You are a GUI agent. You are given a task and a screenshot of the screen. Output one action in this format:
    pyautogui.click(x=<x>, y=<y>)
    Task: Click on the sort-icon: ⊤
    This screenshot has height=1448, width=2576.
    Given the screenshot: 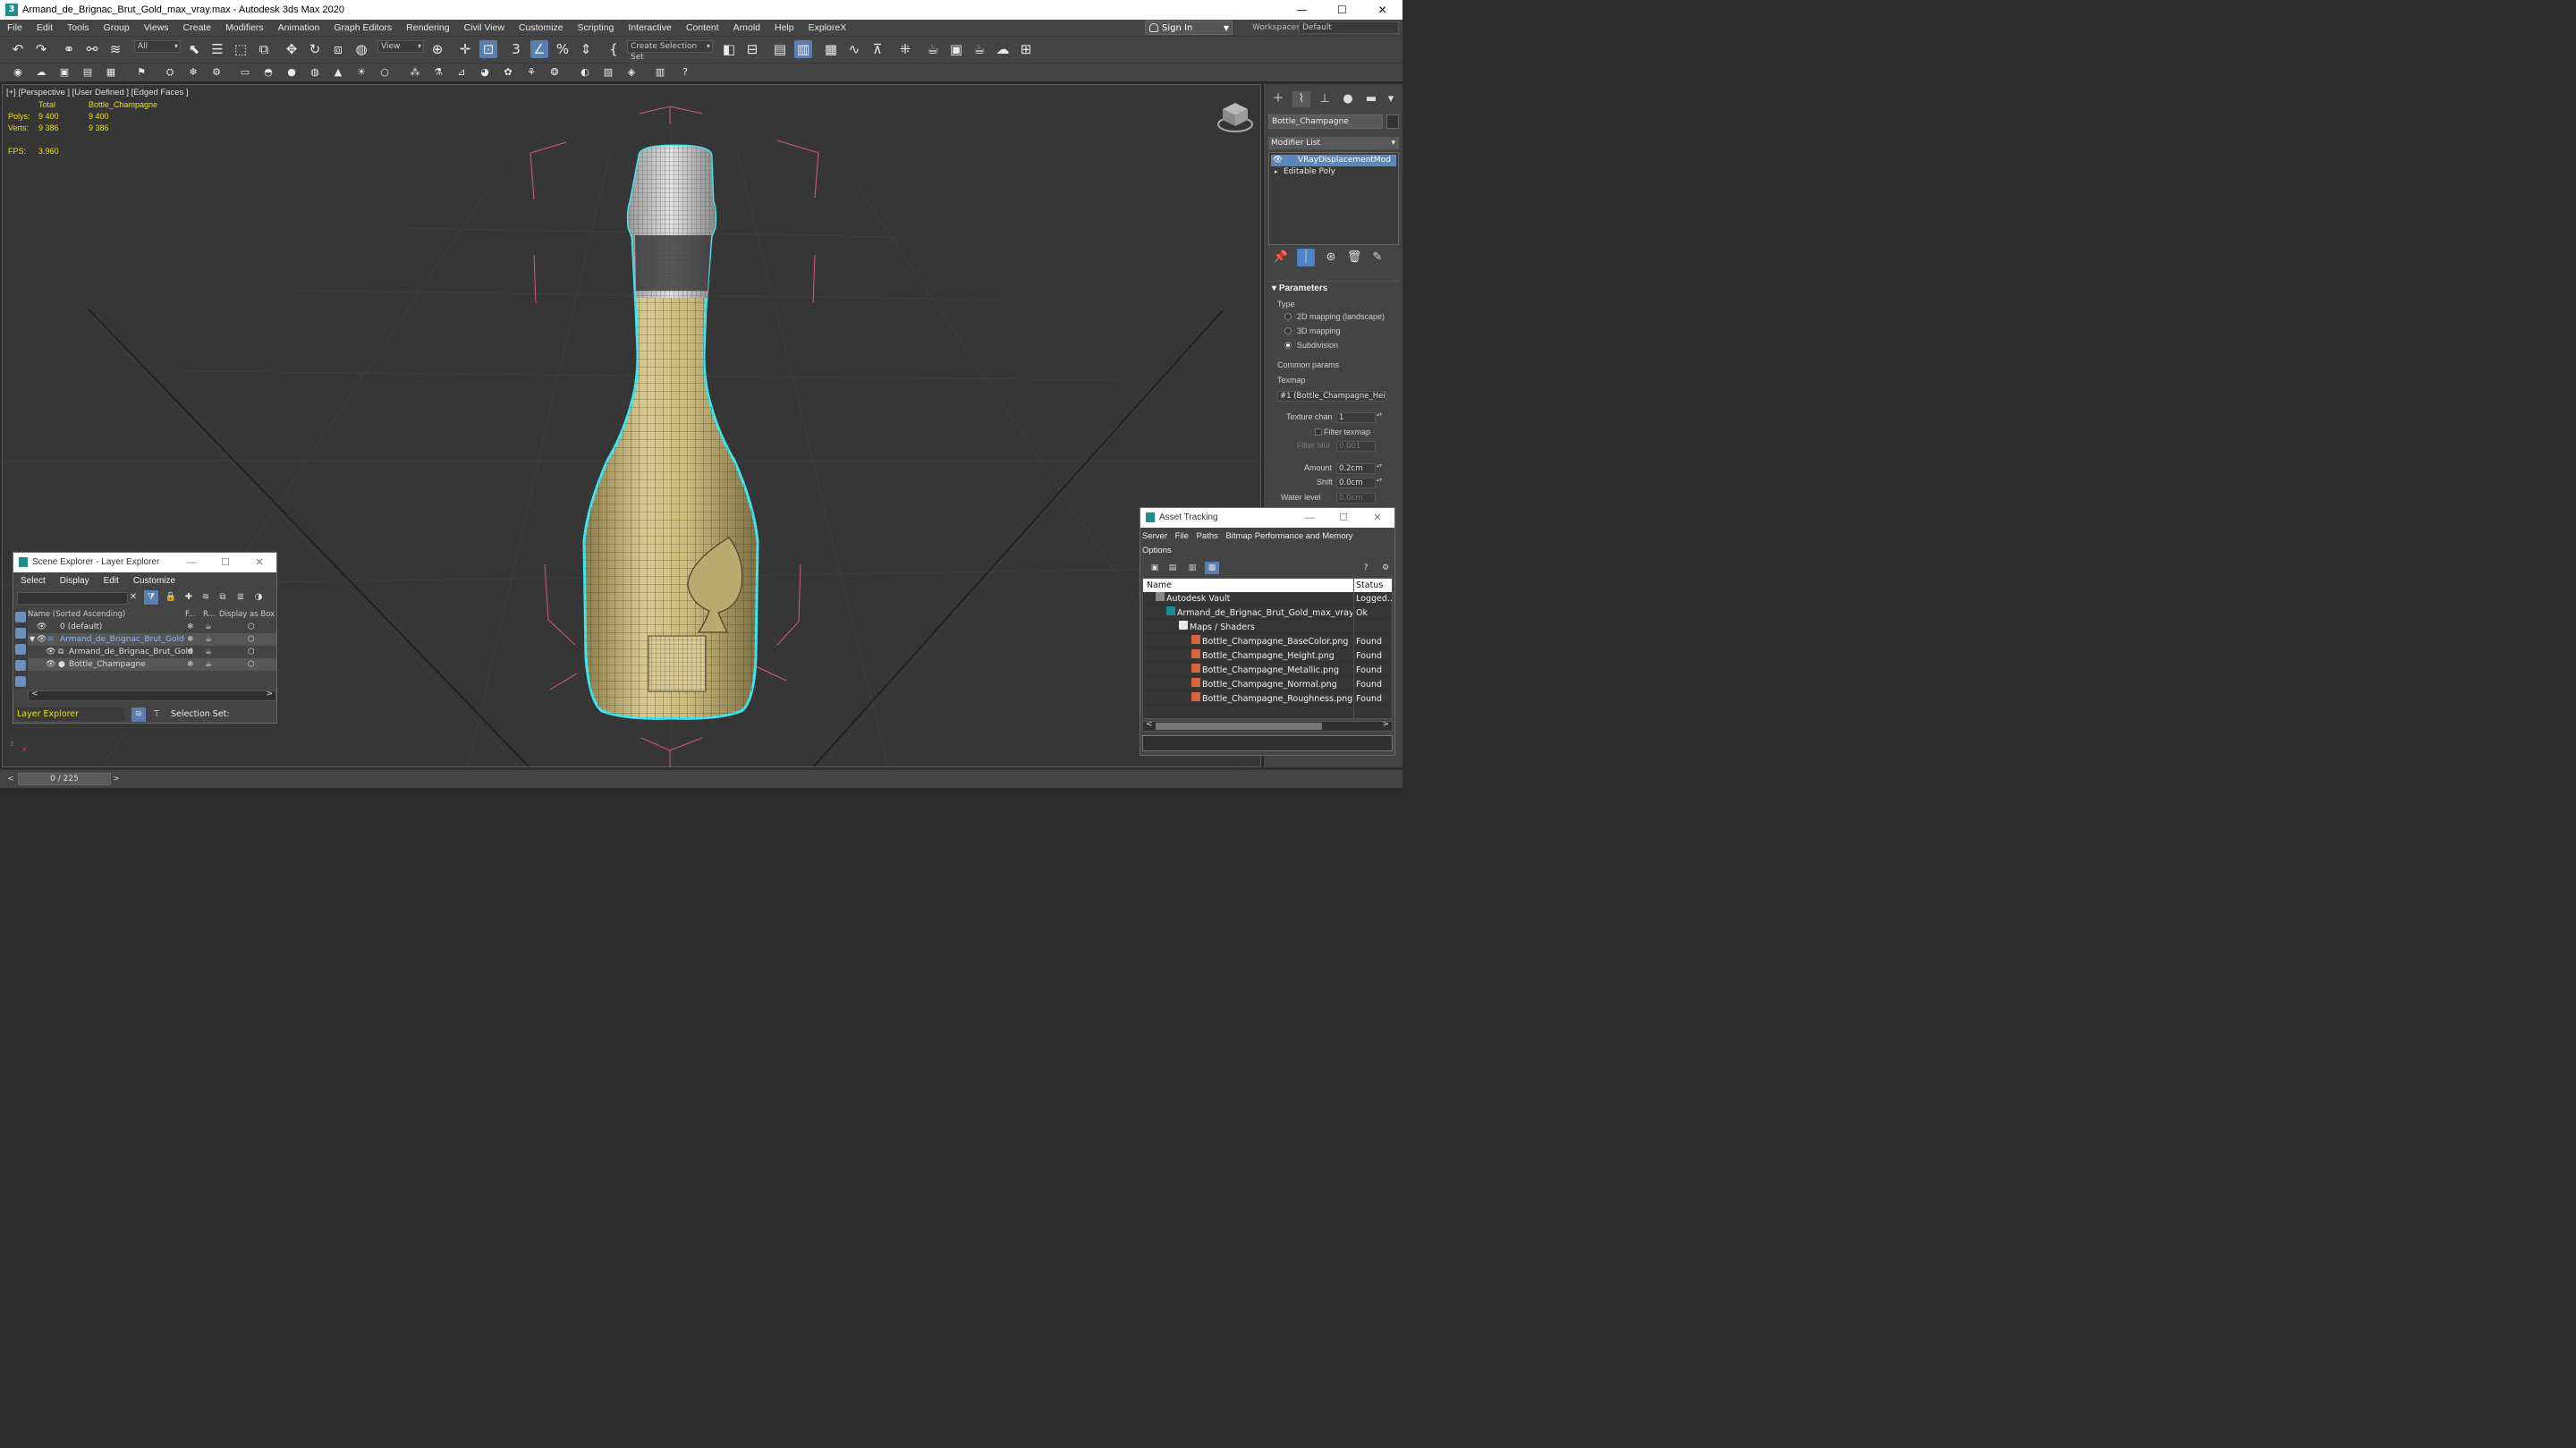 What is the action you would take?
    pyautogui.click(x=156, y=714)
    